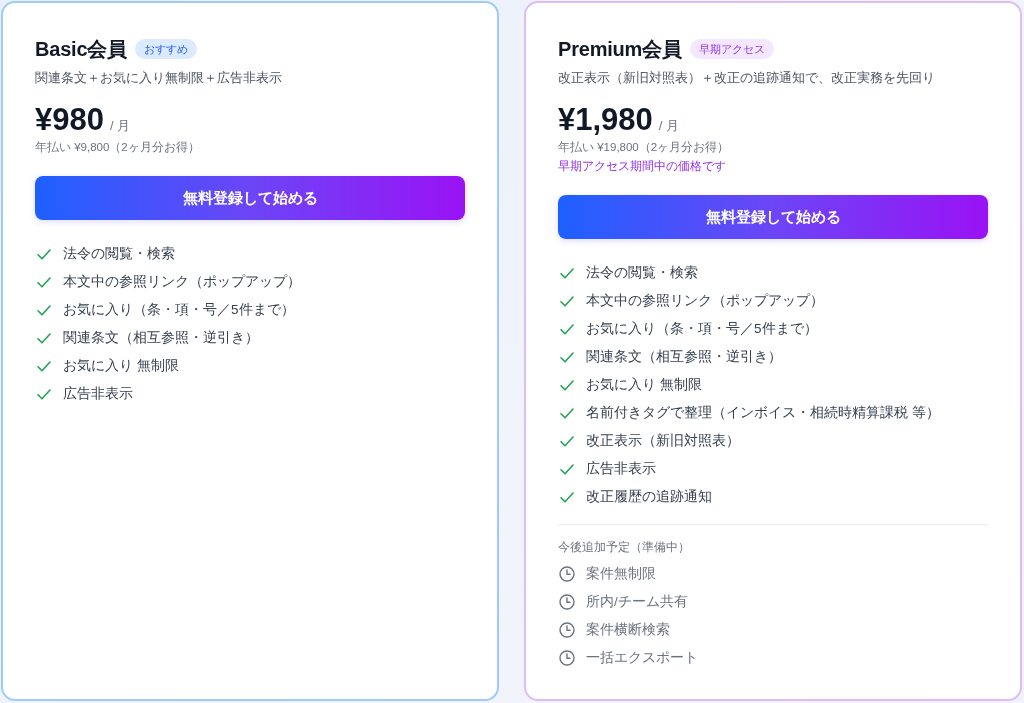 The height and width of the screenshot is (703, 1024). What do you see at coordinates (628, 630) in the screenshot?
I see `upcoming-feature-label: 案件横断検索` at bounding box center [628, 630].